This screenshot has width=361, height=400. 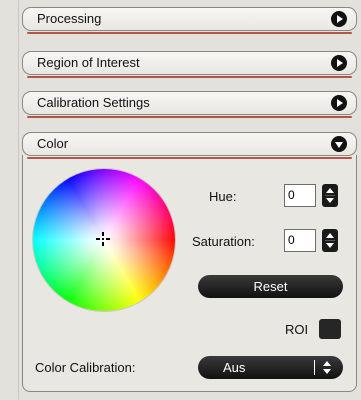 I want to click on section-header-color: Color, so click(x=189, y=145).